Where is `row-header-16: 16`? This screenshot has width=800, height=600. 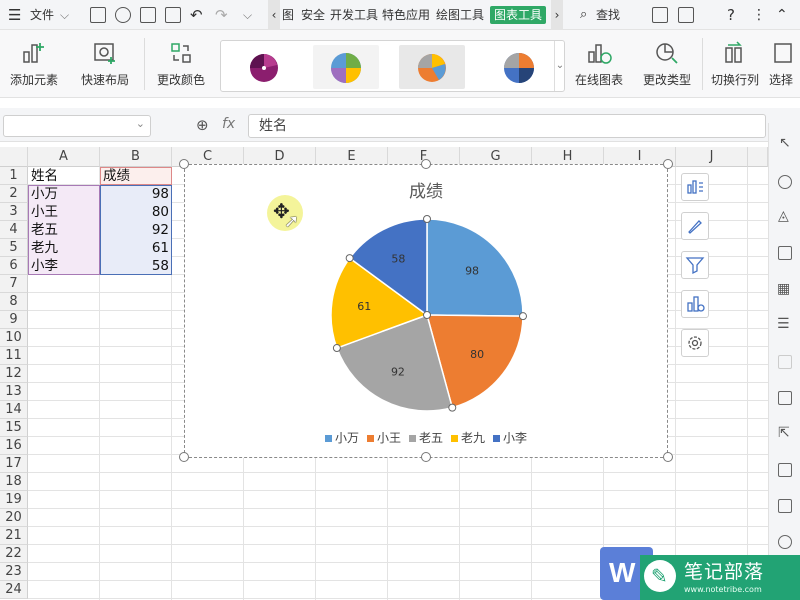
row-header-16: 16 is located at coordinates (14, 446).